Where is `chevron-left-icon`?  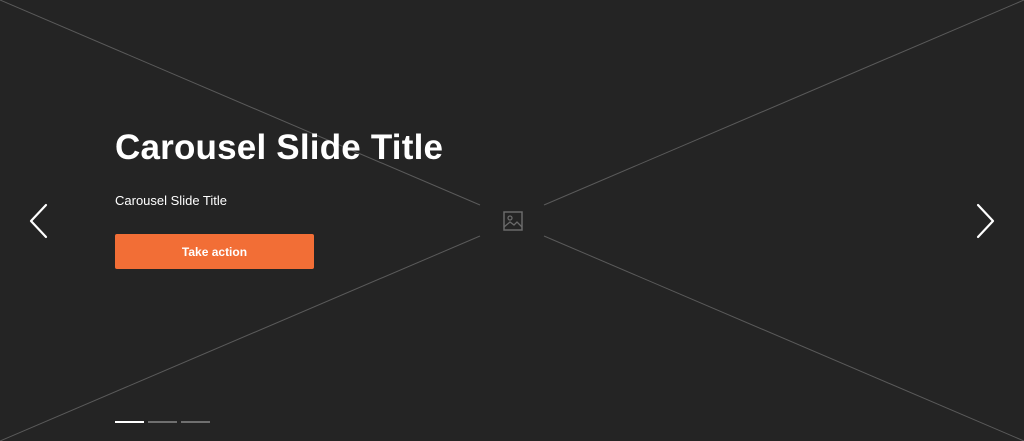
chevron-left-icon is located at coordinates (38, 221).